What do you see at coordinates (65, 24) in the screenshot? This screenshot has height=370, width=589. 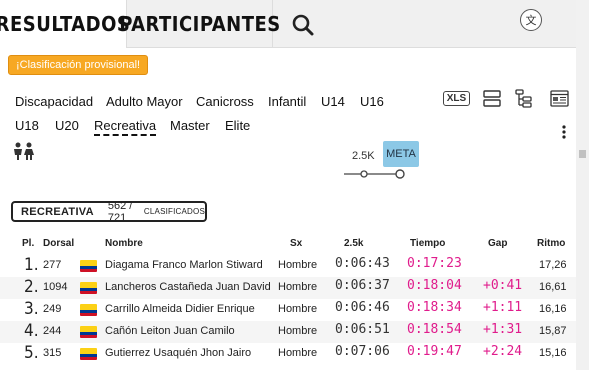 I see `tab-resultados: RESULTADOS` at bounding box center [65, 24].